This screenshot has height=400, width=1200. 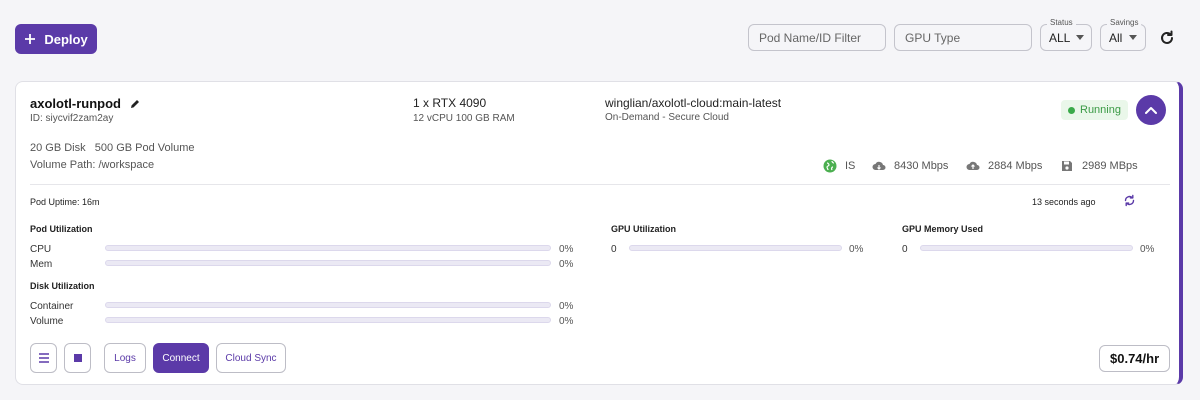 I want to click on deploy-button: Deploy, so click(x=56, y=39).